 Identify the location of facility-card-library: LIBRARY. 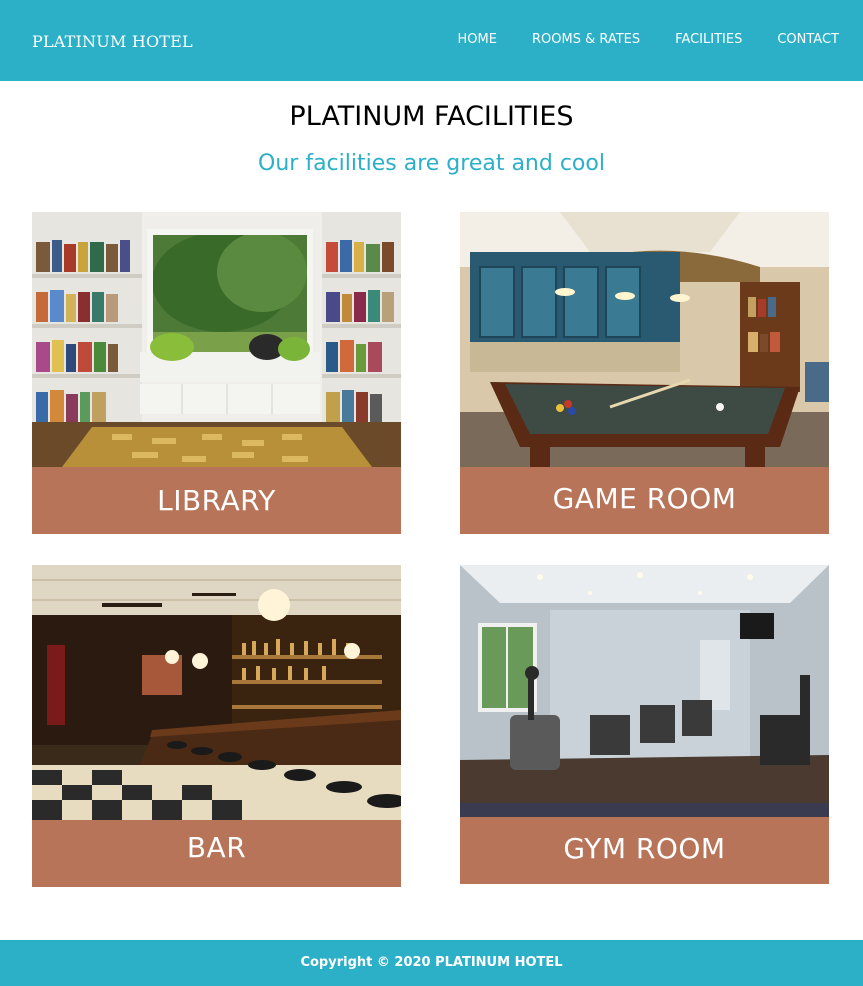
(216, 373).